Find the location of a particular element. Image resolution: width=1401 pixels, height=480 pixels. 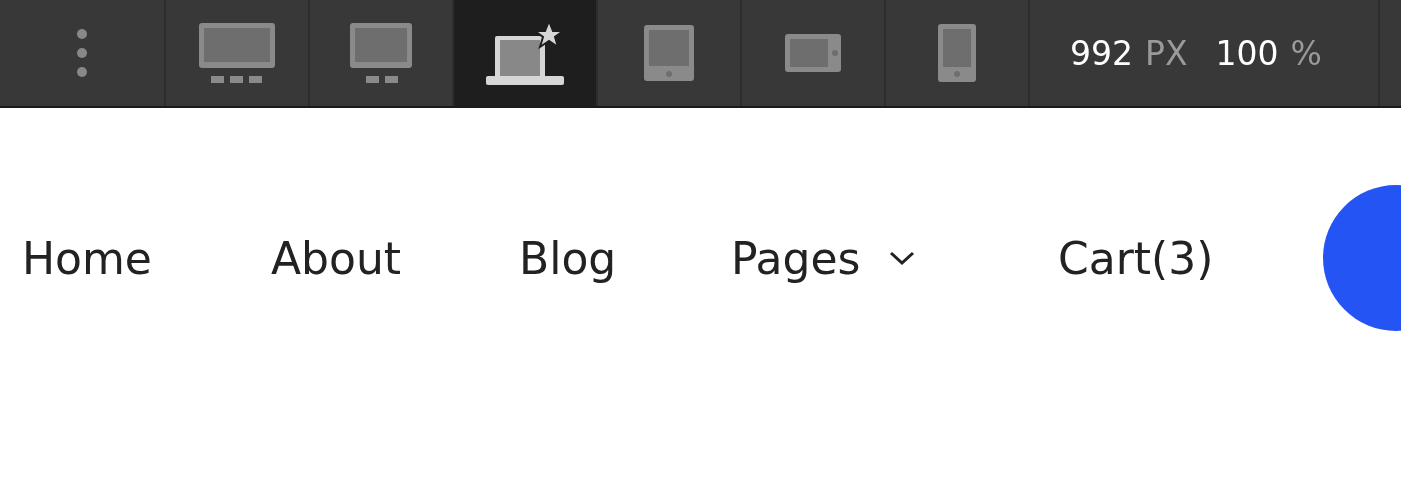

phone-icon is located at coordinates (957, 53).